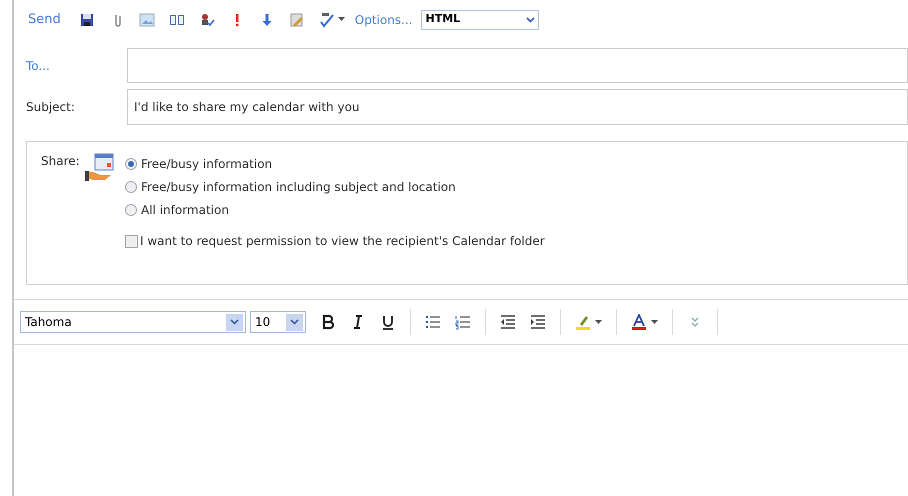  Describe the element at coordinates (583, 322) in the screenshot. I see `highlighter-icon` at that location.